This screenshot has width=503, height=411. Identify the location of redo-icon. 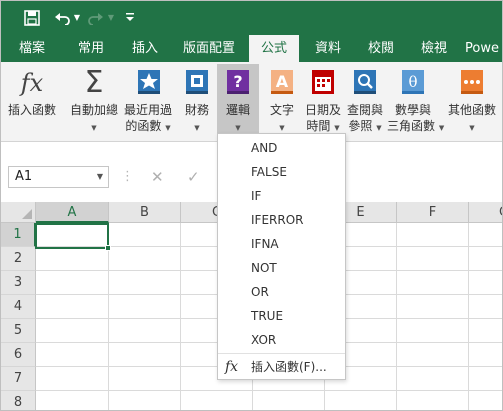
(96, 18).